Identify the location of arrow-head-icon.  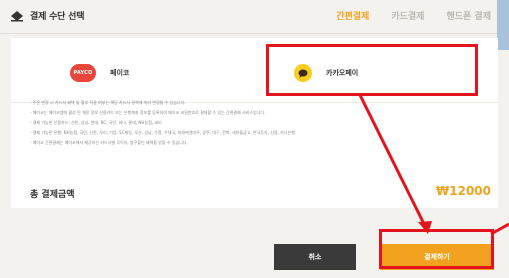
(425, 227).